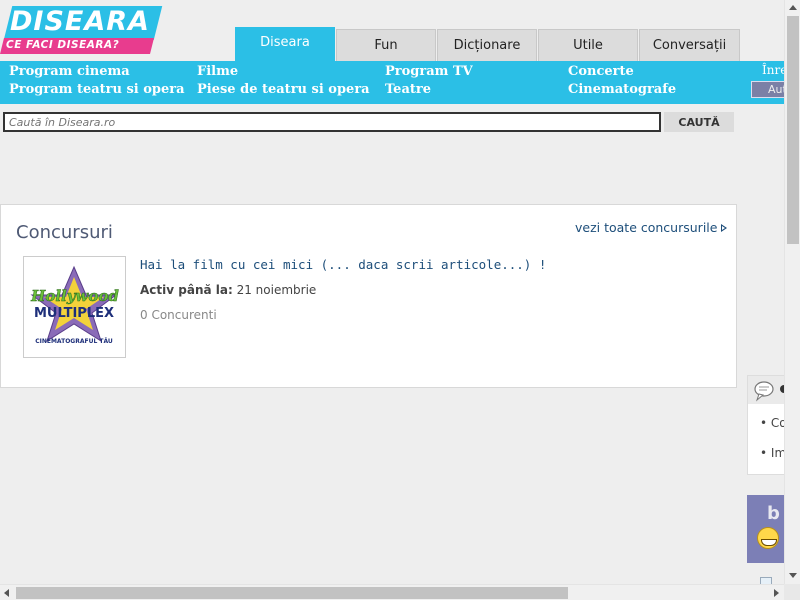  What do you see at coordinates (588, 45) in the screenshot?
I see `tab-utile: Utile` at bounding box center [588, 45].